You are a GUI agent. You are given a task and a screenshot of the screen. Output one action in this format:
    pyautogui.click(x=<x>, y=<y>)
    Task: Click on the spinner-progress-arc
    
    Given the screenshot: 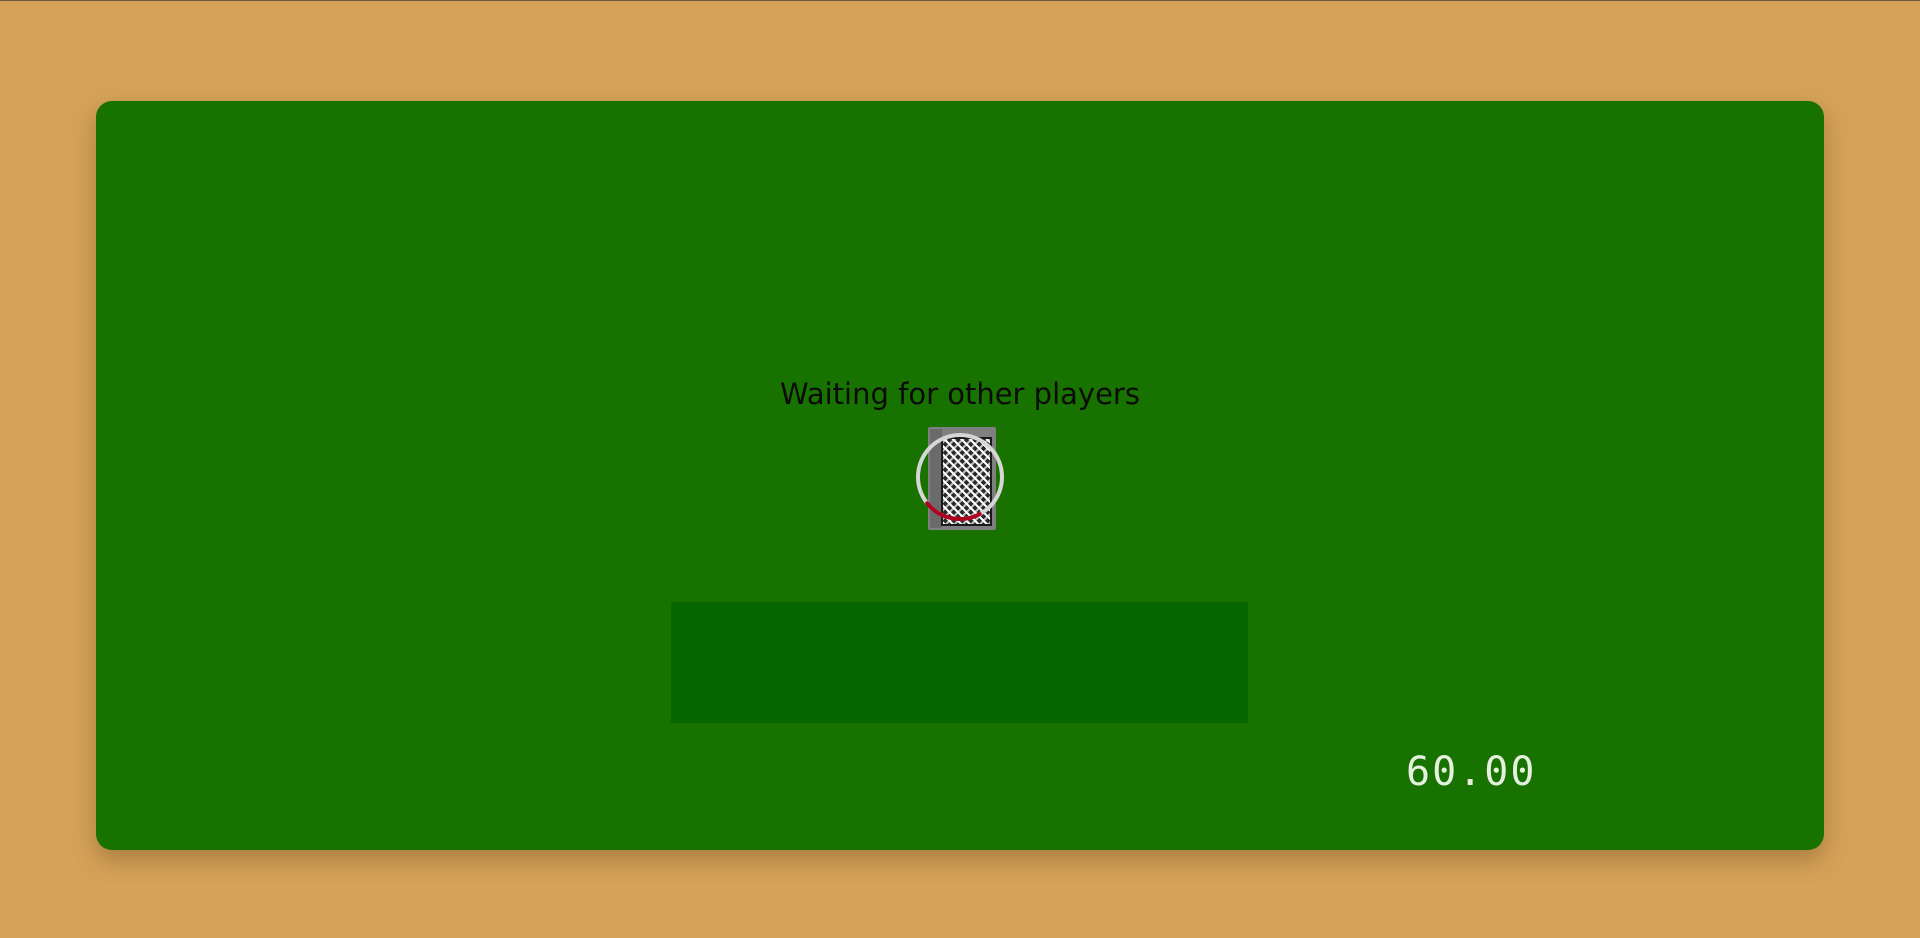 What is the action you would take?
    pyautogui.click(x=960, y=477)
    